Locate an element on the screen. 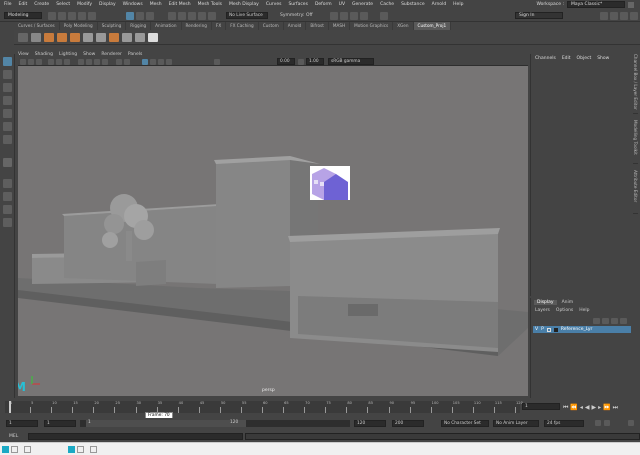  select-component-icon is located at coordinates (150, 16).